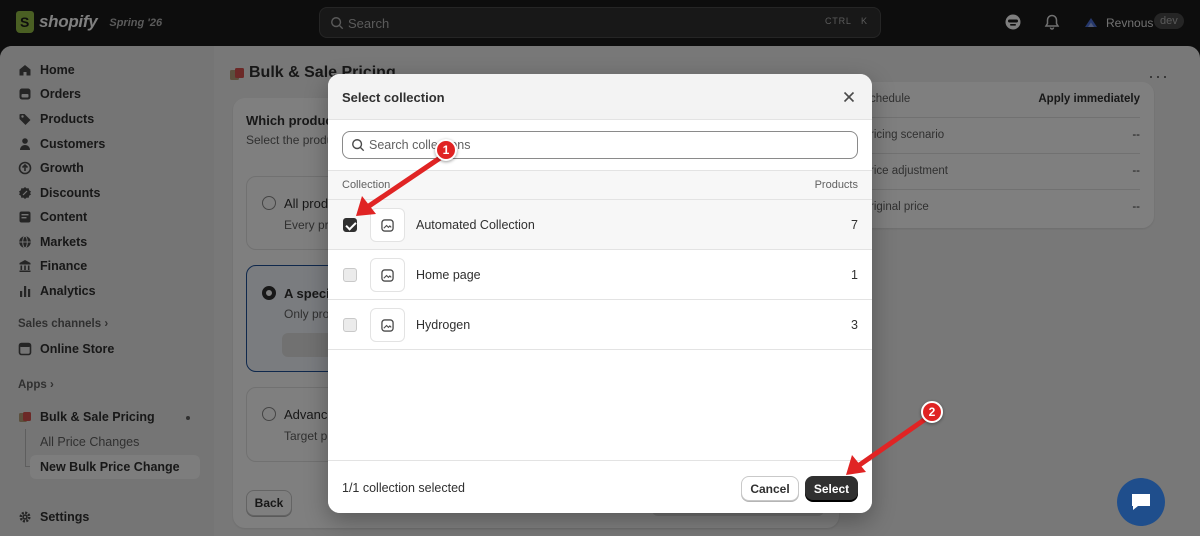 Image resolution: width=1200 pixels, height=536 pixels. What do you see at coordinates (600, 225) in the screenshot?
I see `table-row: Automated Collection 7` at bounding box center [600, 225].